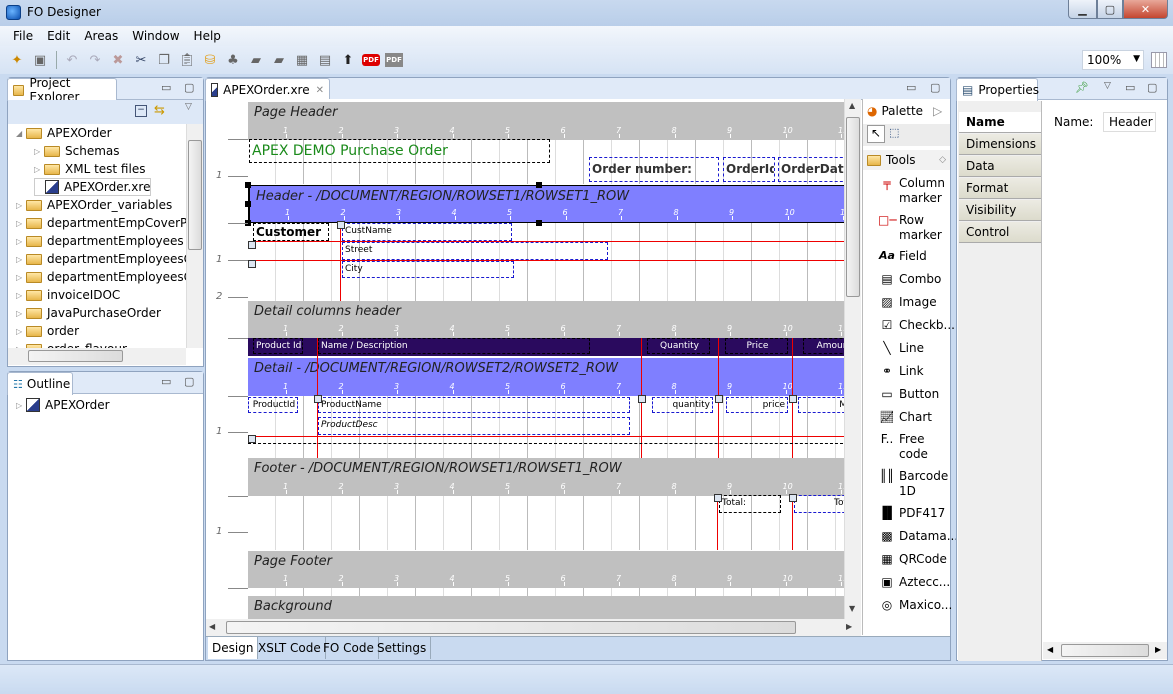 The width and height of the screenshot is (1173, 694). I want to click on band-page-header: Page Header 12345678910111213141516, so click(546, 121).